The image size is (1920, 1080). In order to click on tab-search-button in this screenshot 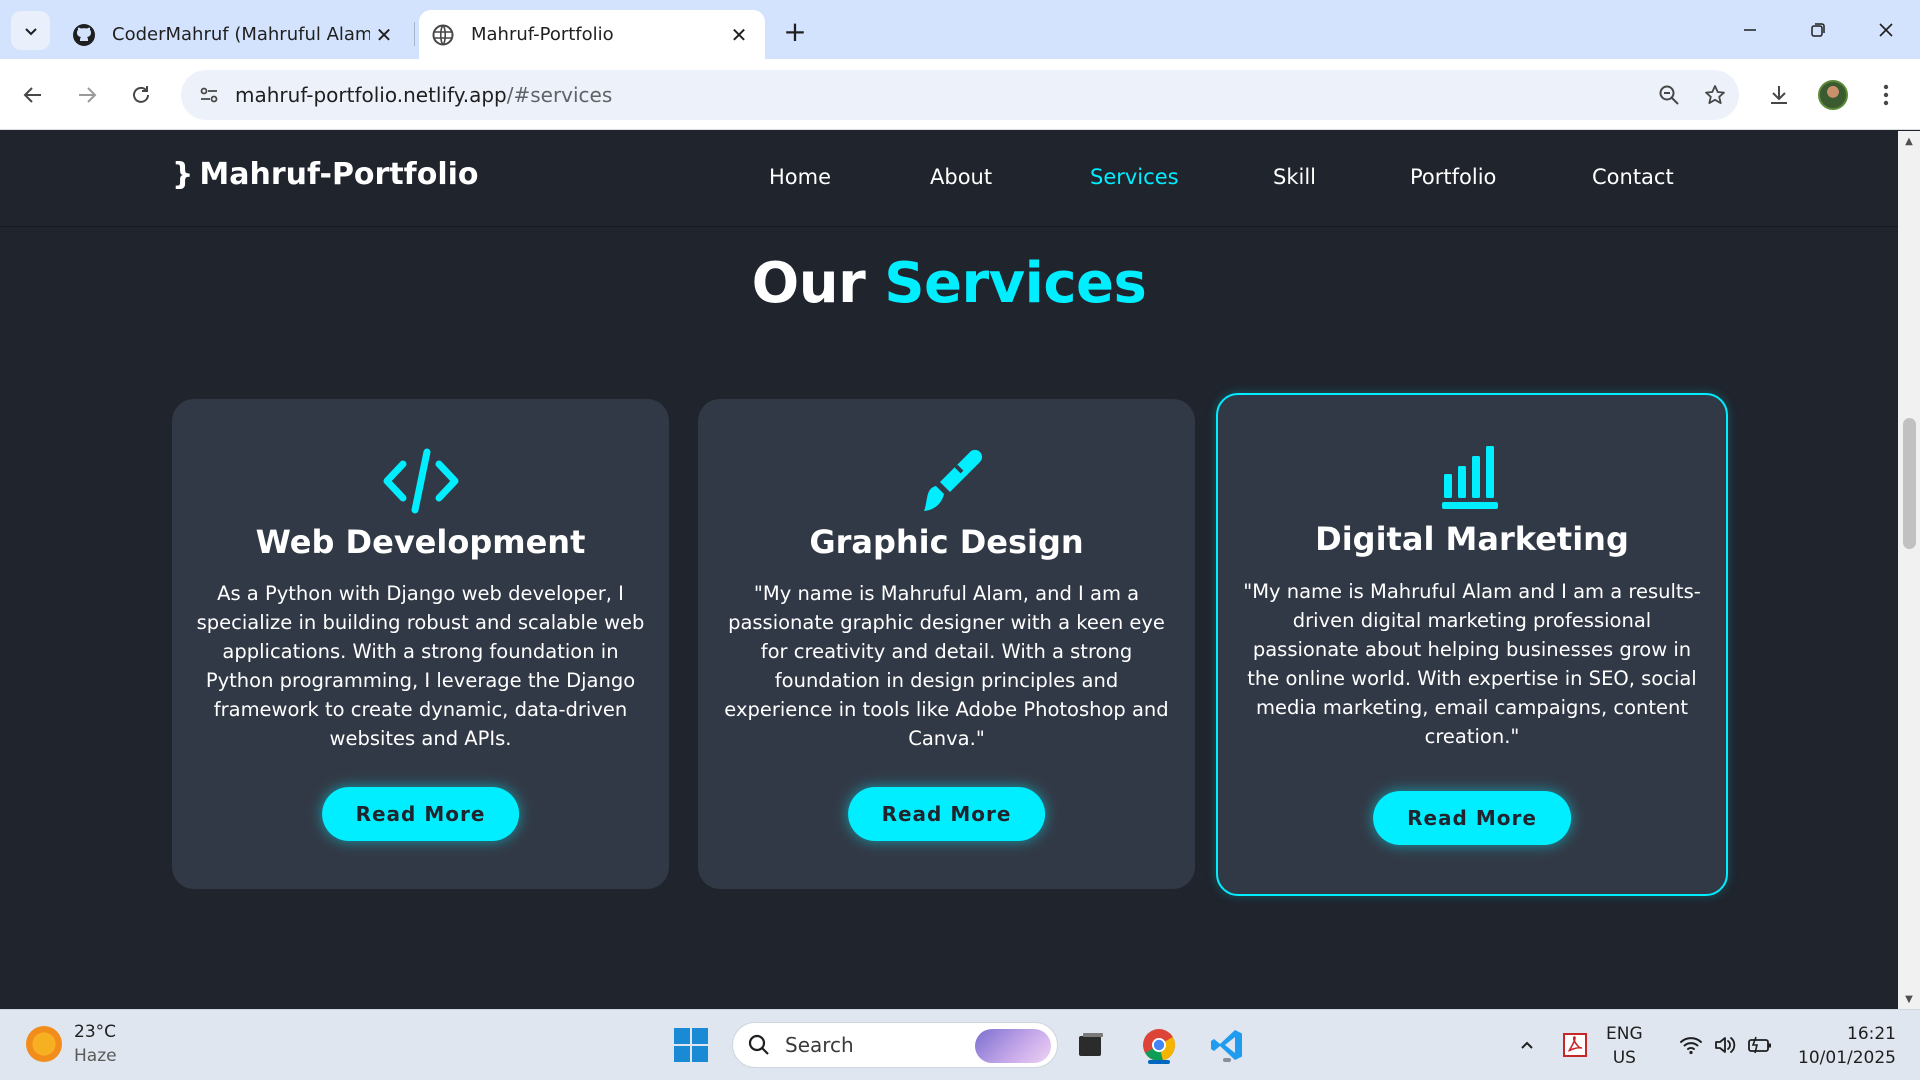, I will do `click(30, 30)`.